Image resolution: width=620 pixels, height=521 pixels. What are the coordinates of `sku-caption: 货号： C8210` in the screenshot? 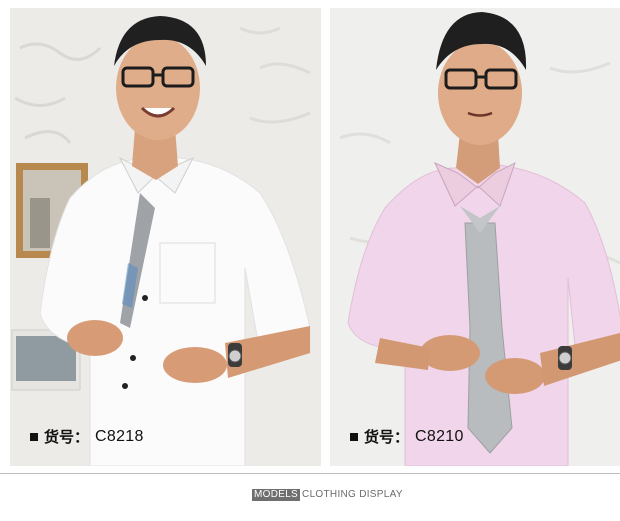 It's located at (407, 436).